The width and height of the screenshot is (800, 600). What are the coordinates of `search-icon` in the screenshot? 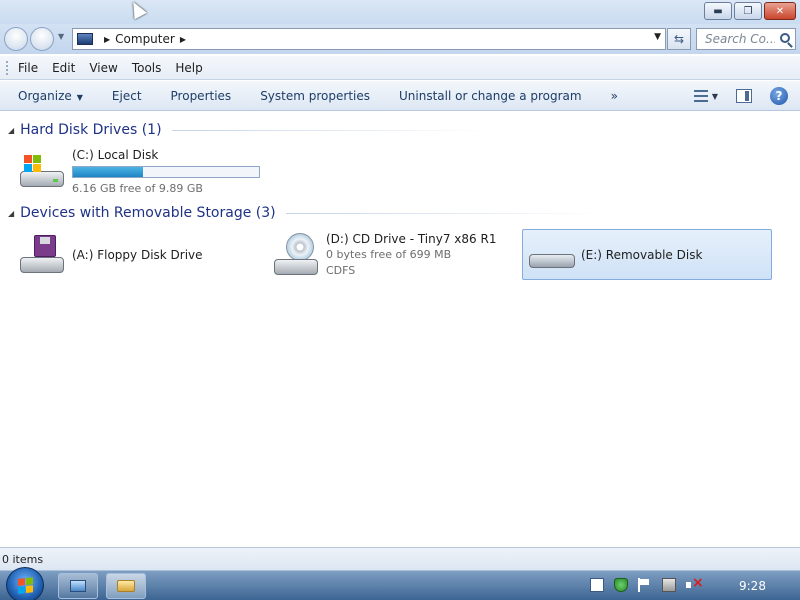 It's located at (785, 38).